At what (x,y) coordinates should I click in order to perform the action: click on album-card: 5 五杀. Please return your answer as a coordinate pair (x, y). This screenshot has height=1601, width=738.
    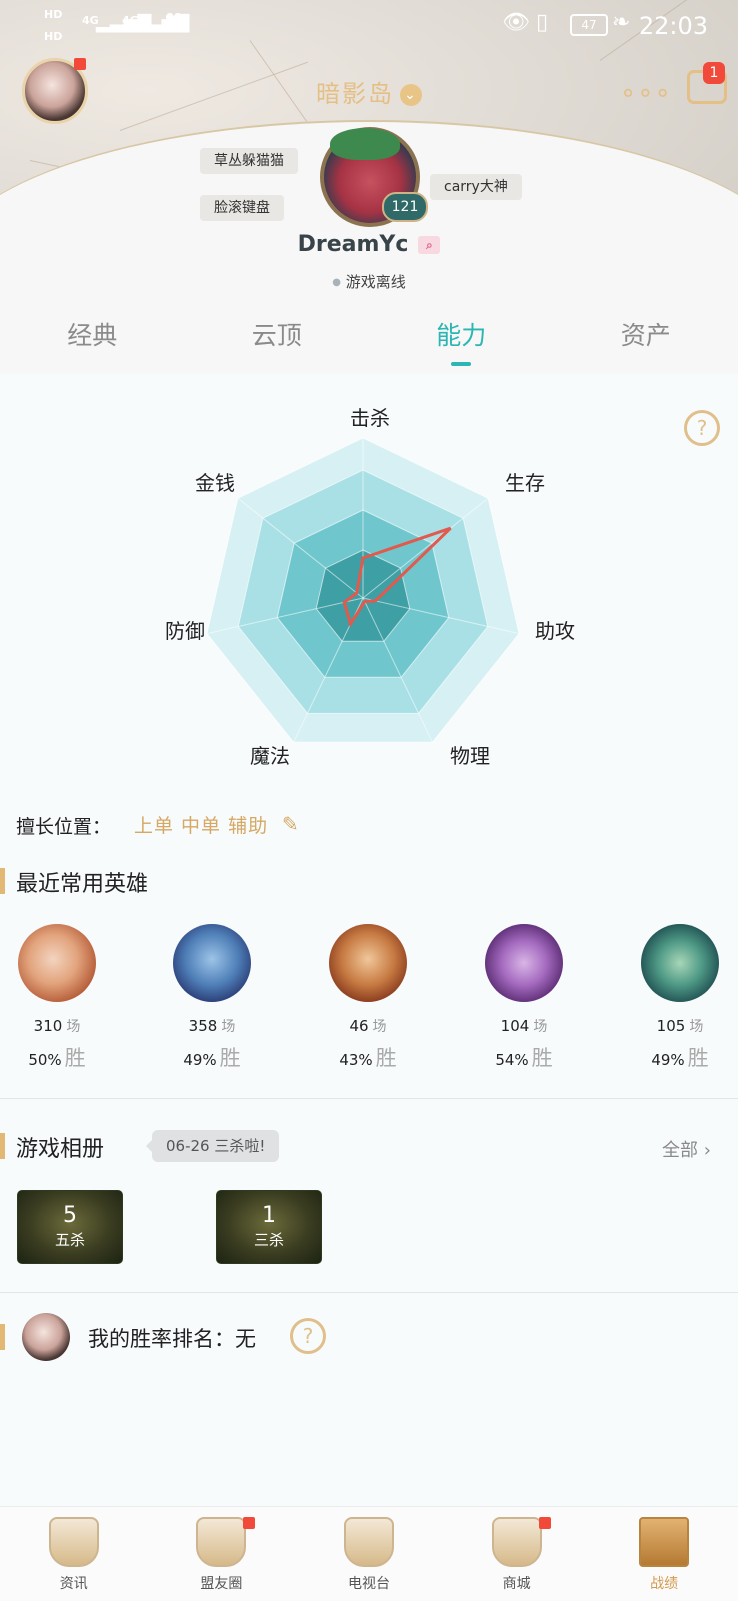
    Looking at the image, I should click on (70, 1227).